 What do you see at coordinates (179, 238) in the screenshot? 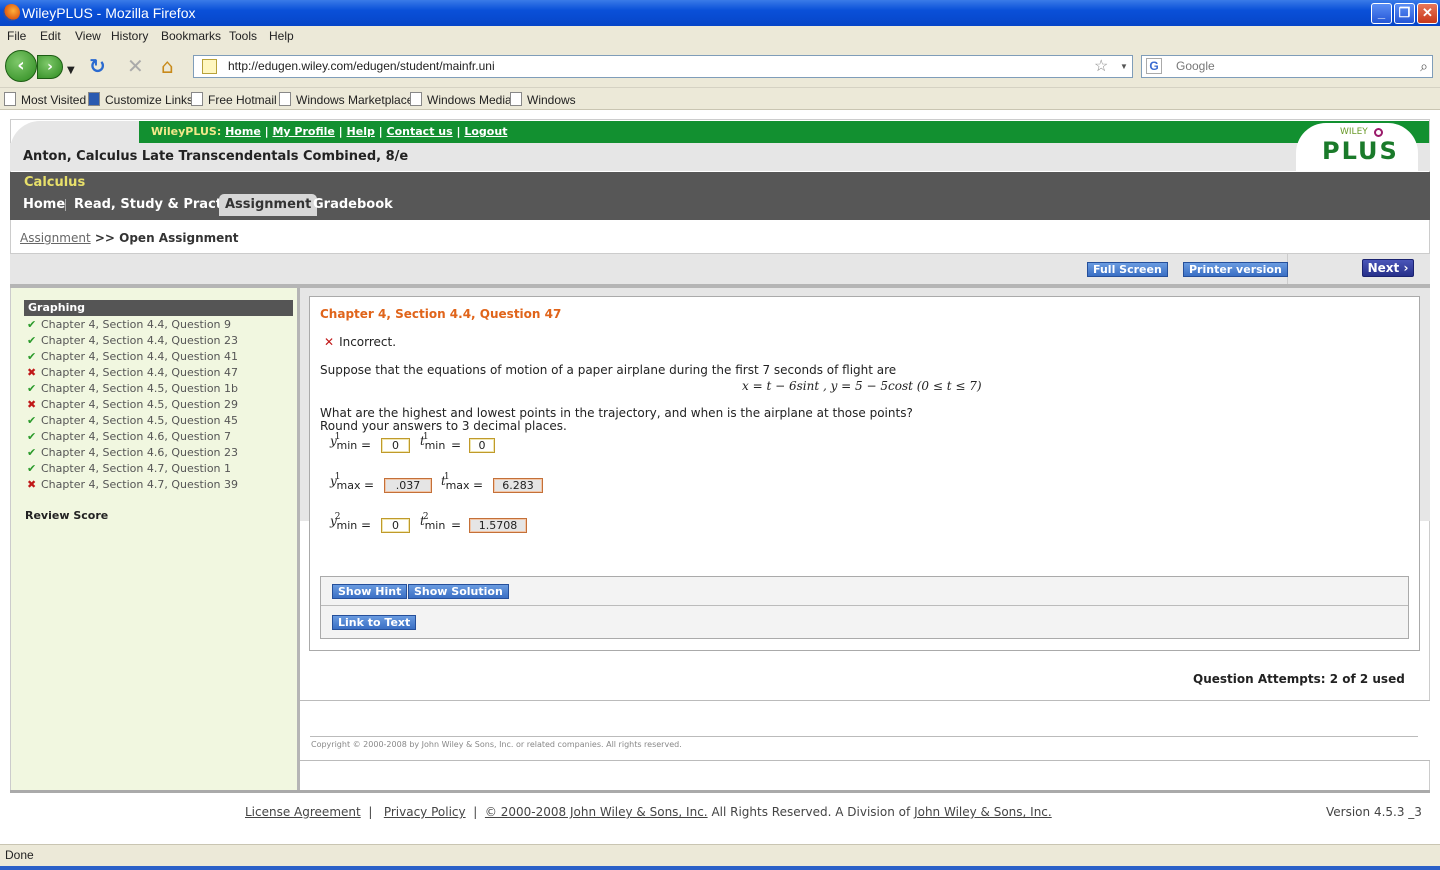
I see `breadcrumb-current: Open Assignment` at bounding box center [179, 238].